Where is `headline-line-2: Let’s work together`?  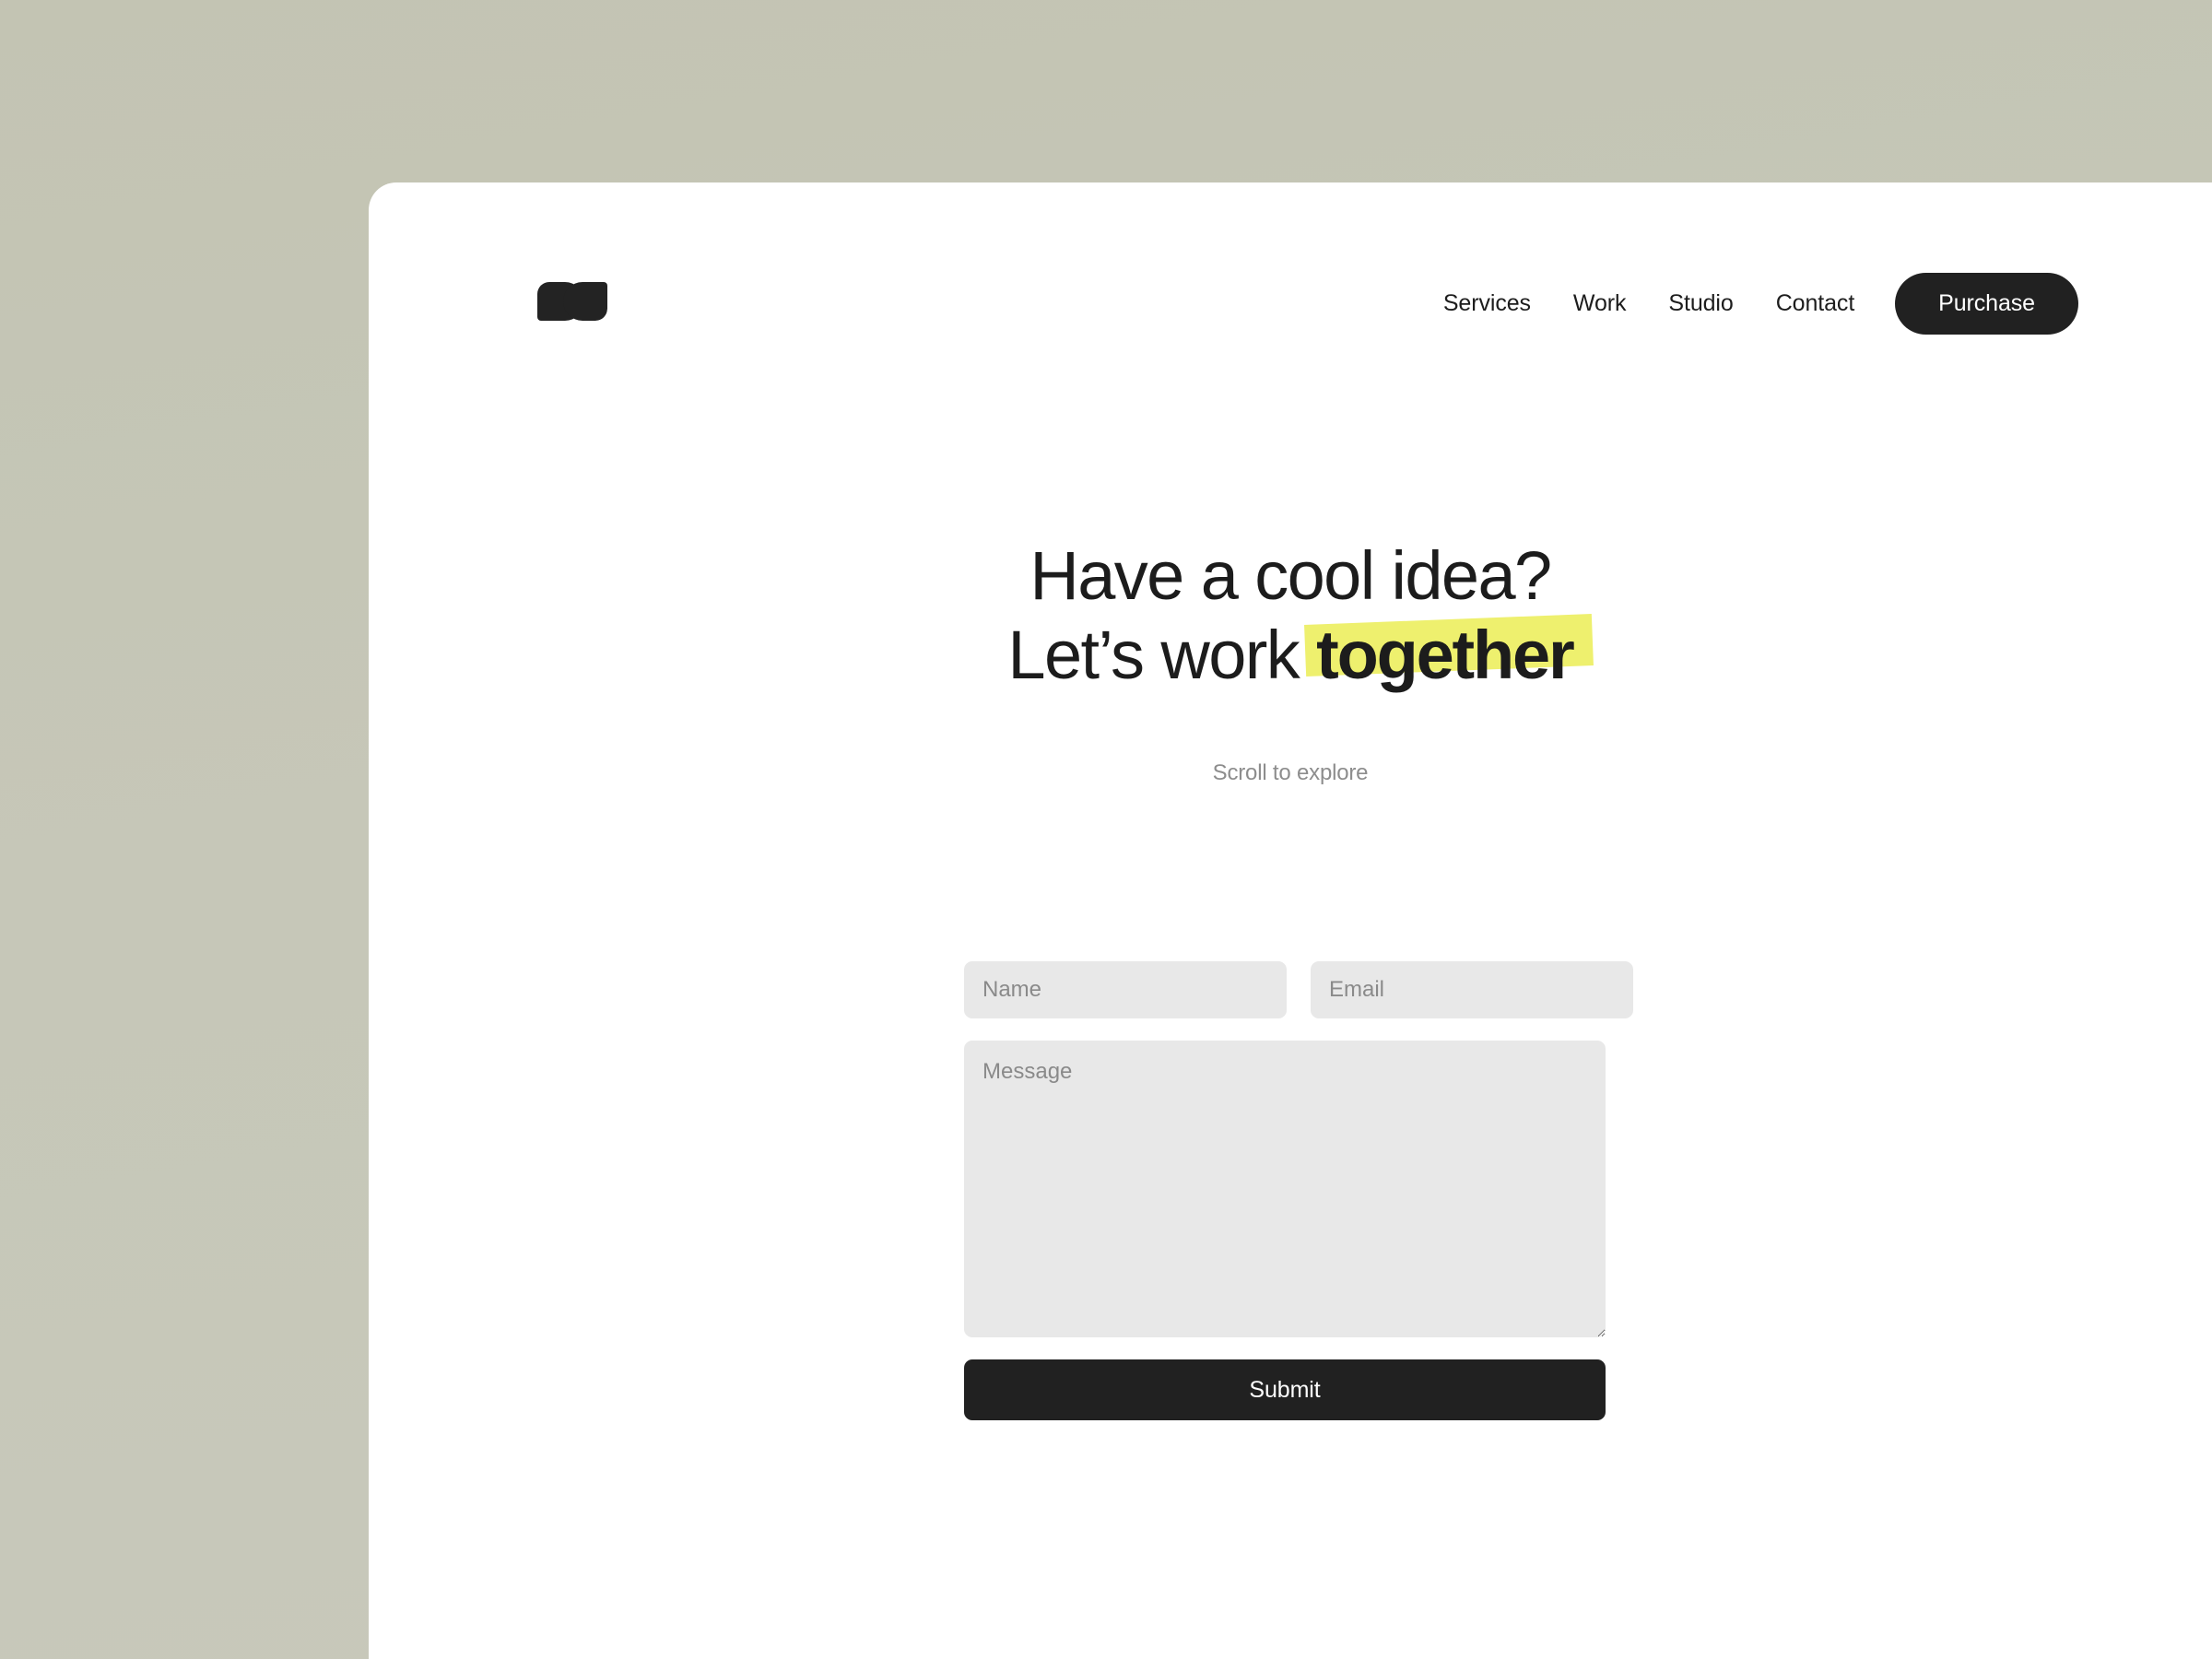 headline-line-2: Let’s work together is located at coordinates (1290, 654).